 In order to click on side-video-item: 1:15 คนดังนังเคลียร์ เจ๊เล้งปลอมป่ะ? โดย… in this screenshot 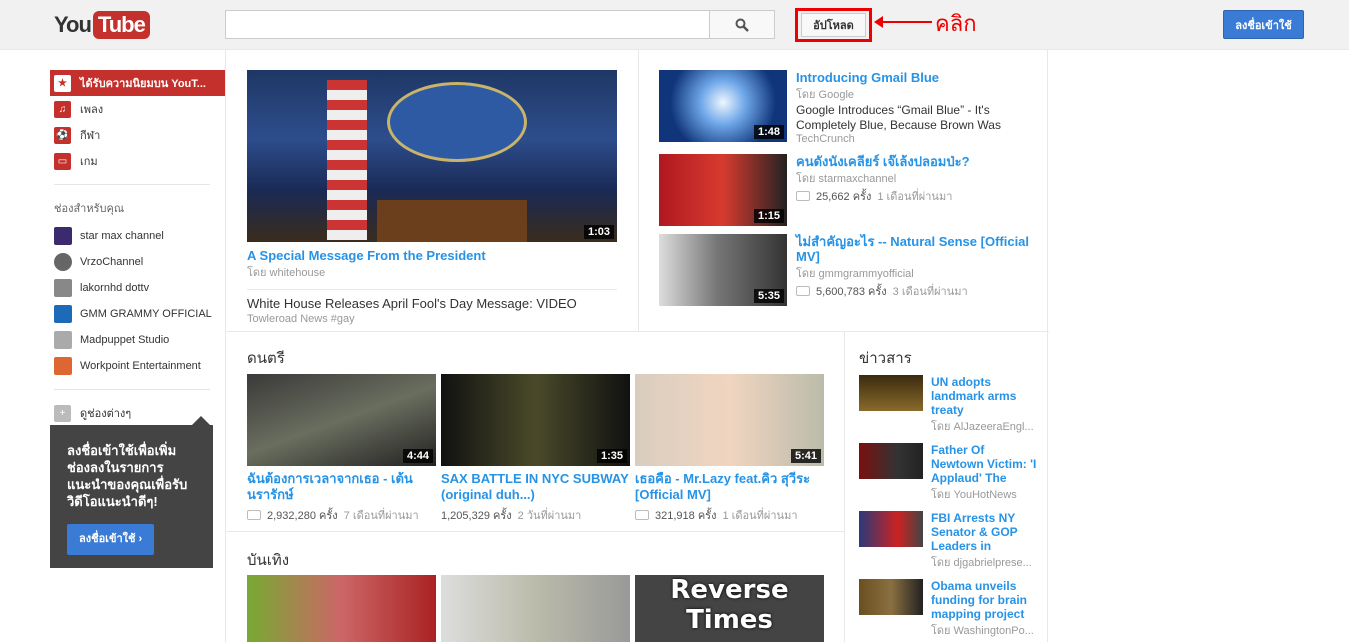, I will do `click(849, 190)`.